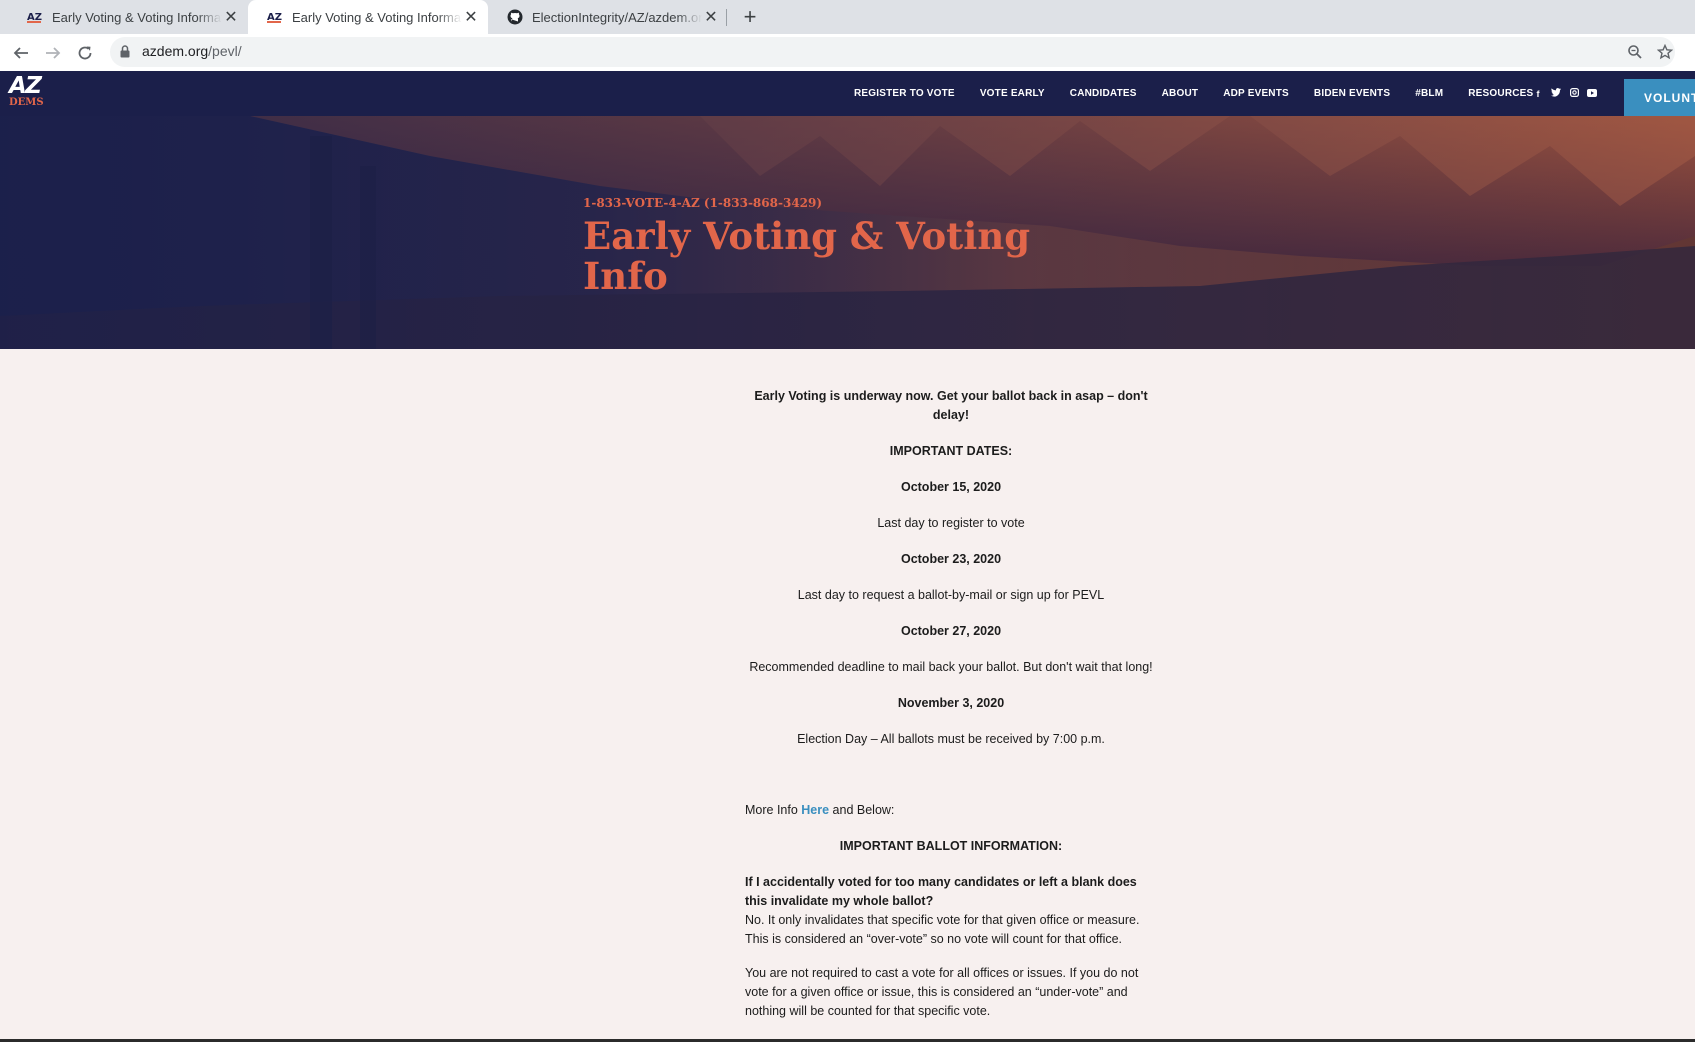  What do you see at coordinates (1665, 52) in the screenshot?
I see `bookmark-star-icon` at bounding box center [1665, 52].